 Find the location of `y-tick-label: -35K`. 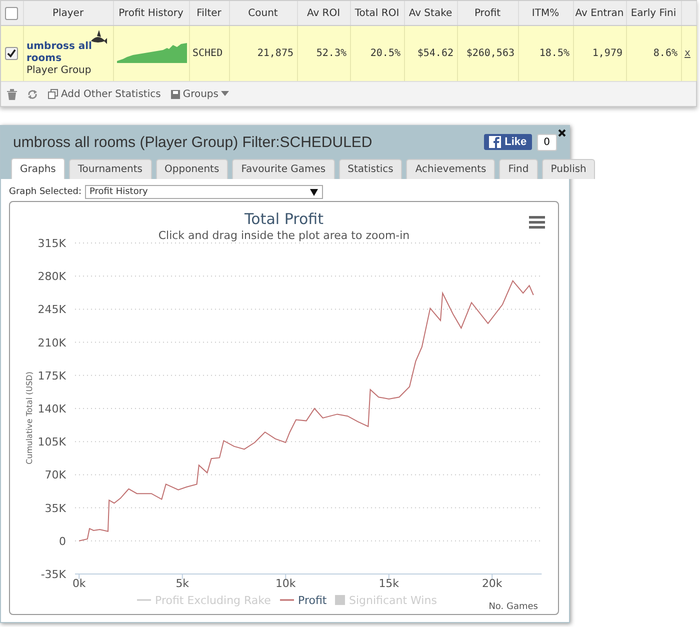

y-tick-label: -35K is located at coordinates (53, 574).